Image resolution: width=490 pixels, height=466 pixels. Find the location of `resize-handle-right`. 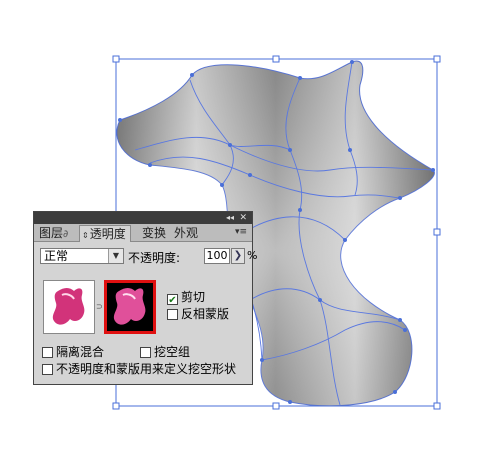

resize-handle-right is located at coordinates (437, 232).